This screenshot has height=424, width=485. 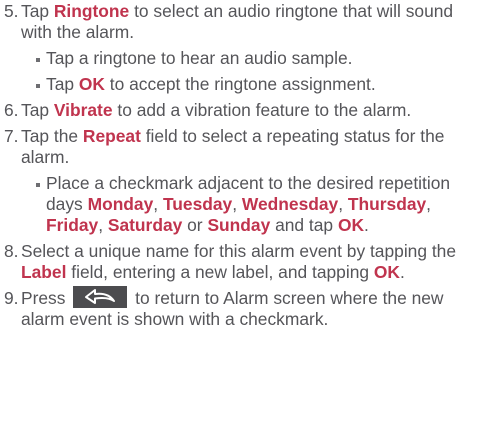 I want to click on keyword-saturday: Saturday, so click(x=145, y=225).